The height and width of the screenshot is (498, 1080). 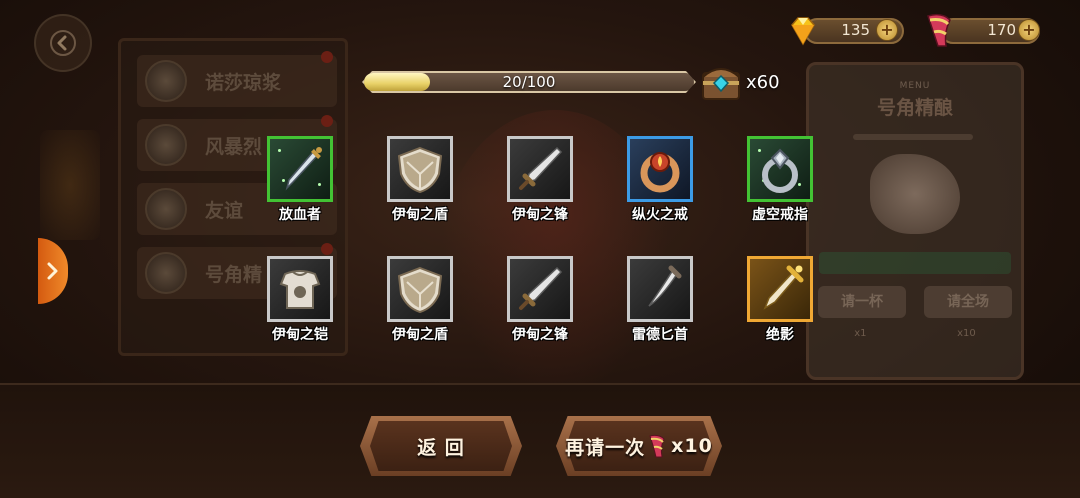 I want to click on chevron-right-icon, so click(x=52, y=271).